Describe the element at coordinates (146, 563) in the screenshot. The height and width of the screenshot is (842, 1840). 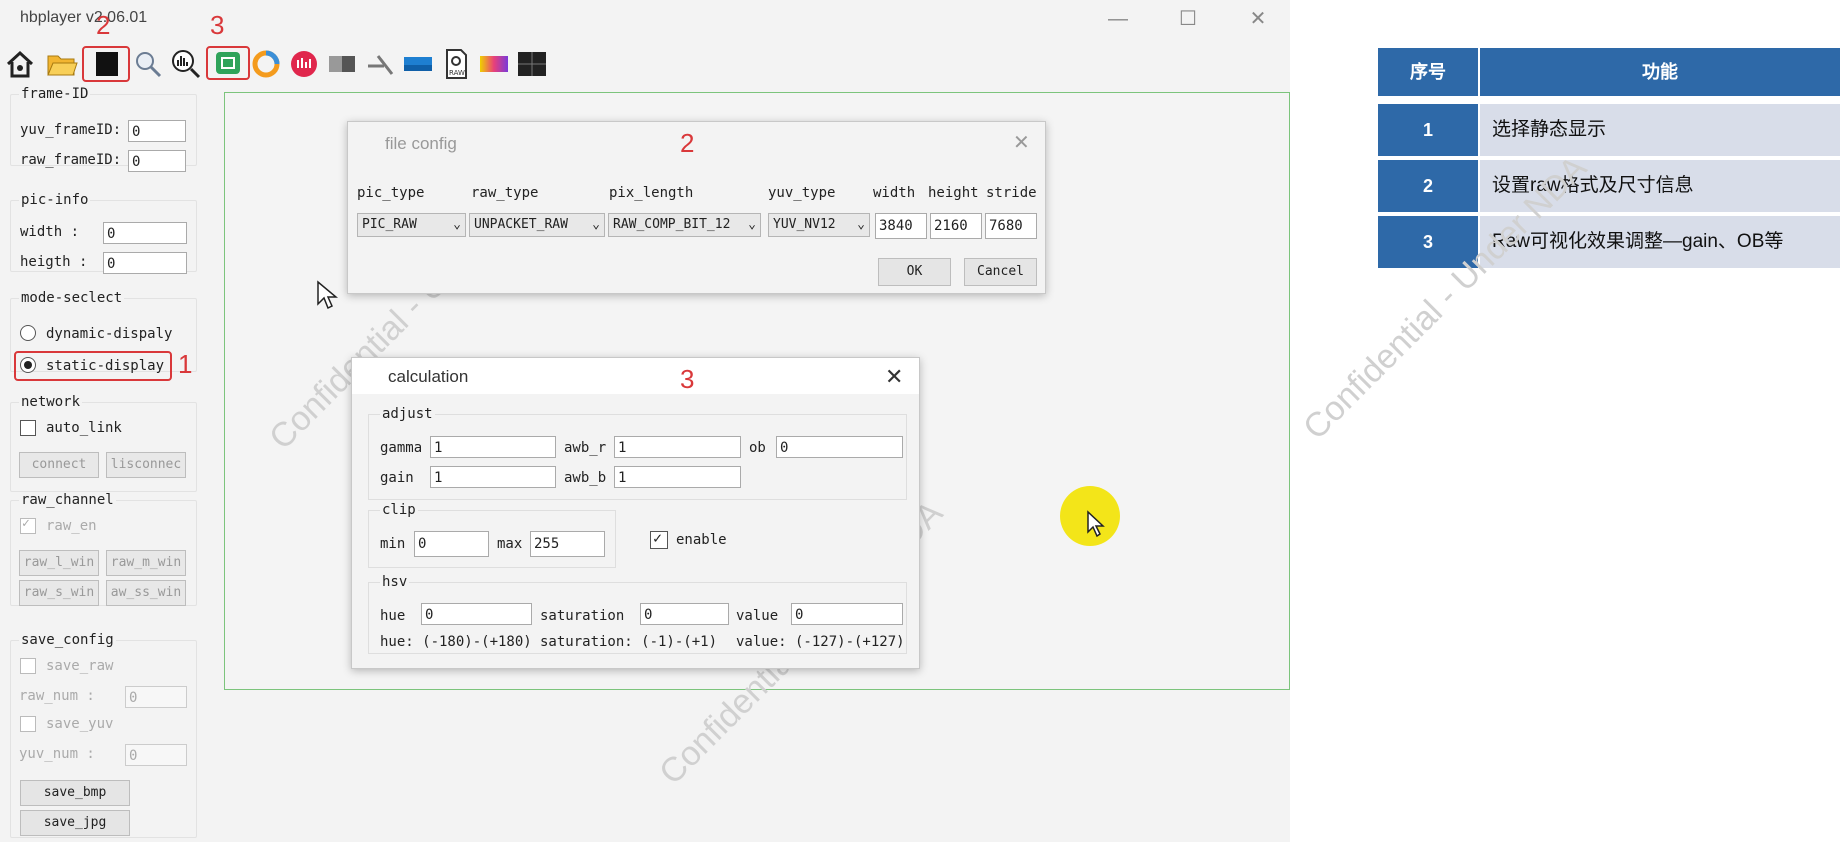
I see `raw-m-win-button: raw_m_win` at that location.